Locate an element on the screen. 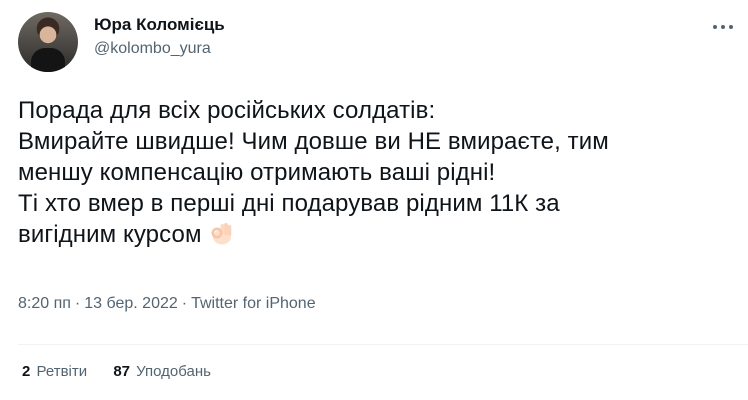  tweet-stats: 2 Ретвіти 87 Уподобань is located at coordinates (127, 372).